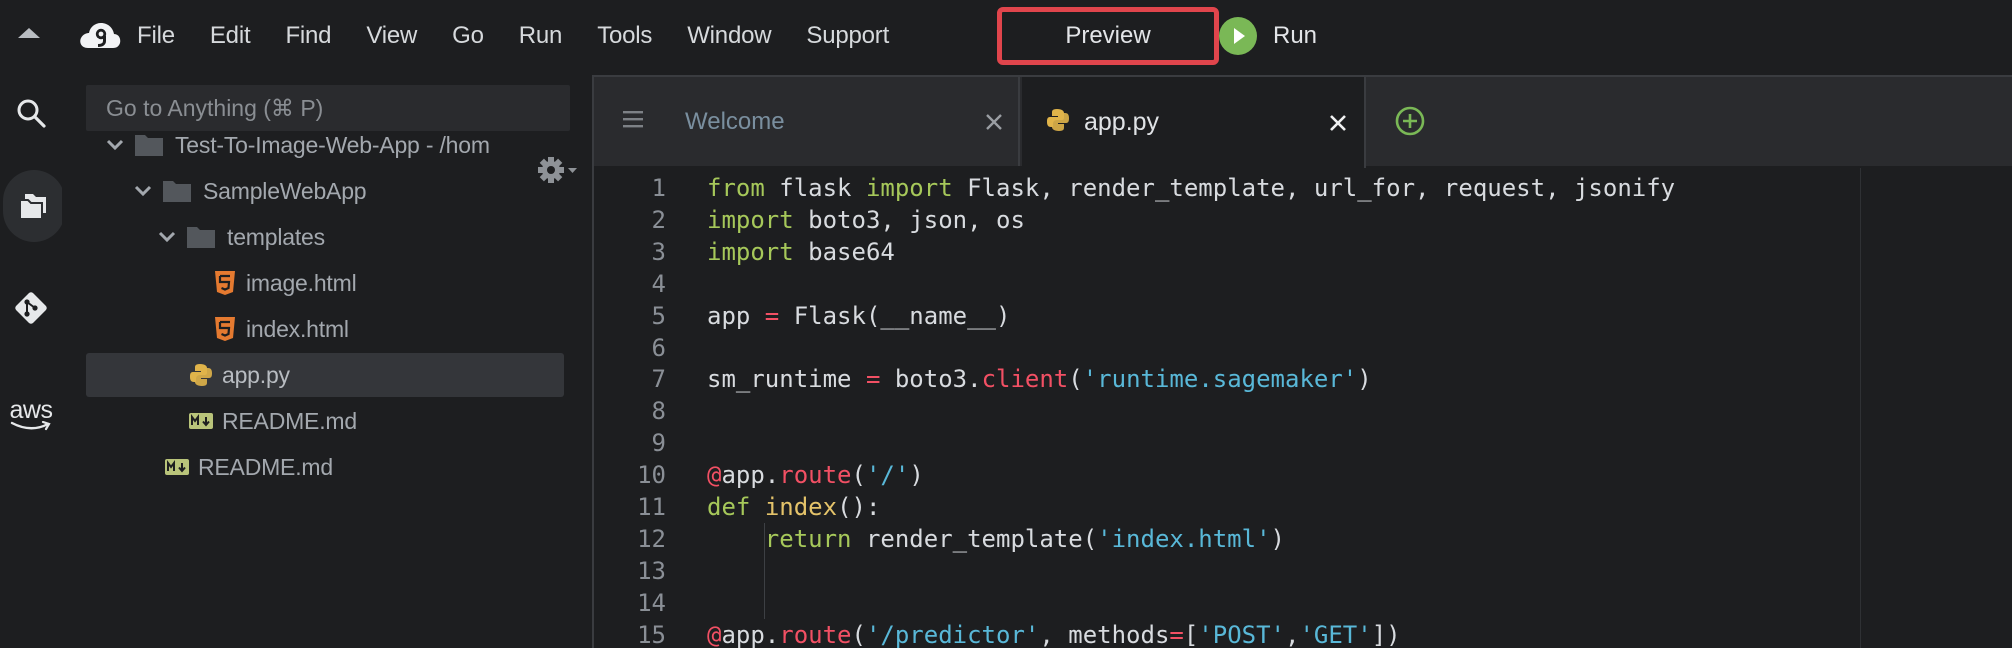 This screenshot has width=2012, height=648. Describe the element at coordinates (1303, 252) in the screenshot. I see `code-line: 3 import base64` at that location.